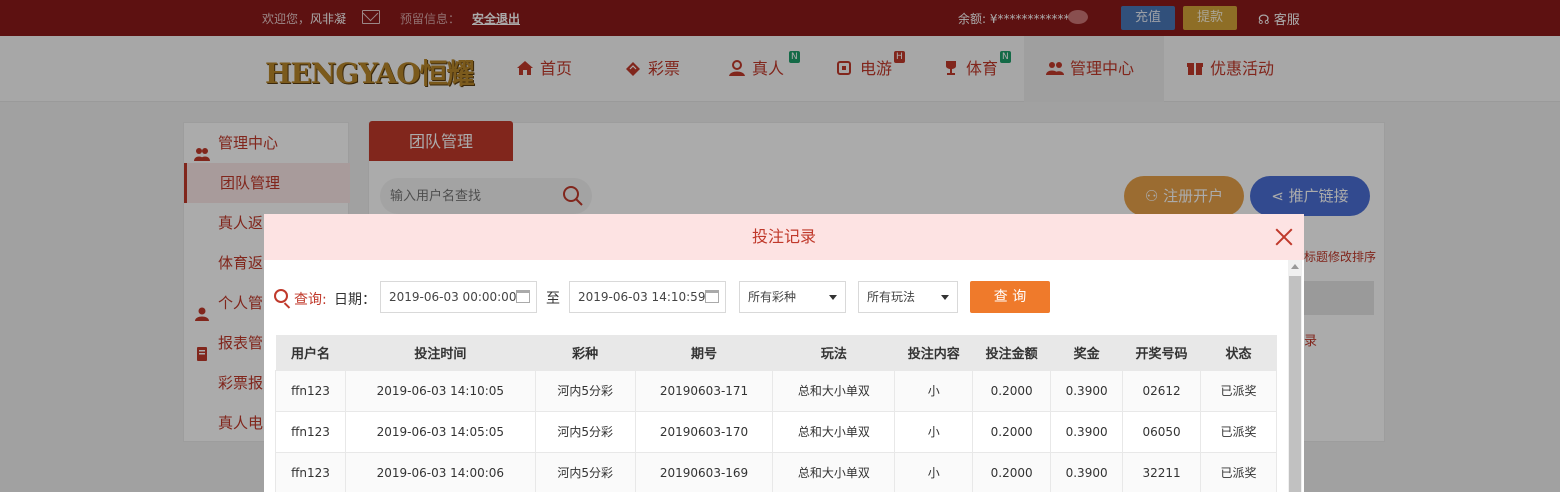 The image size is (1560, 492). I want to click on column-header: 彩种, so click(585, 352).